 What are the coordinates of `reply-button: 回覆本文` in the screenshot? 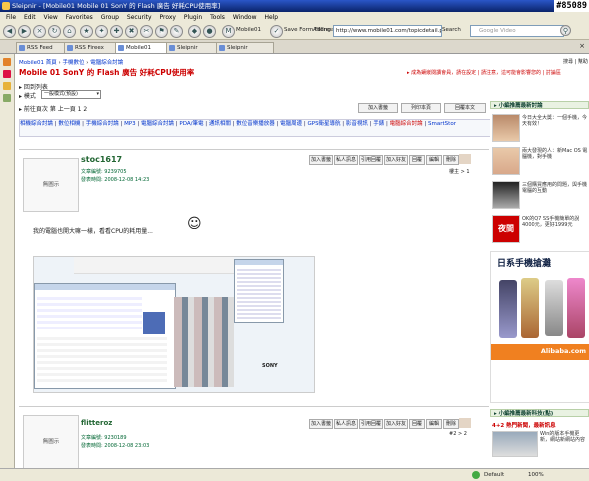 It's located at (465, 108).